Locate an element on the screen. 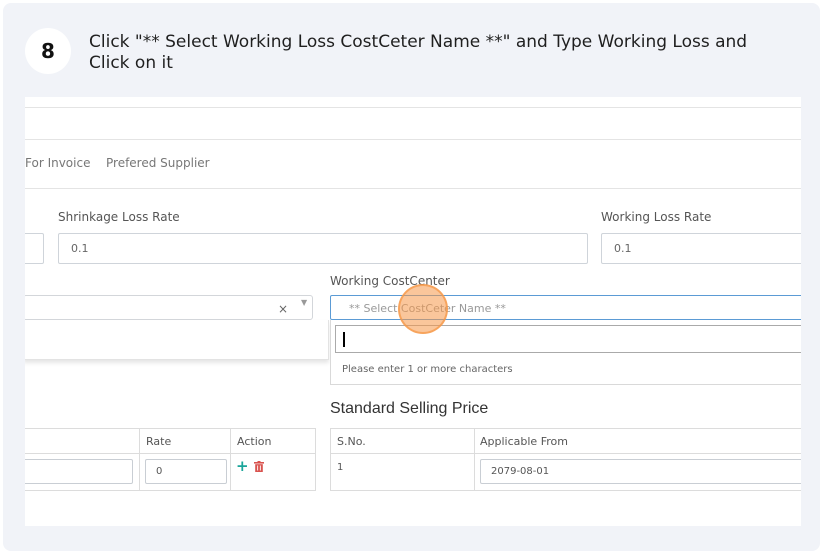 This screenshot has width=823, height=554. sno-cell: 1 is located at coordinates (340, 467).